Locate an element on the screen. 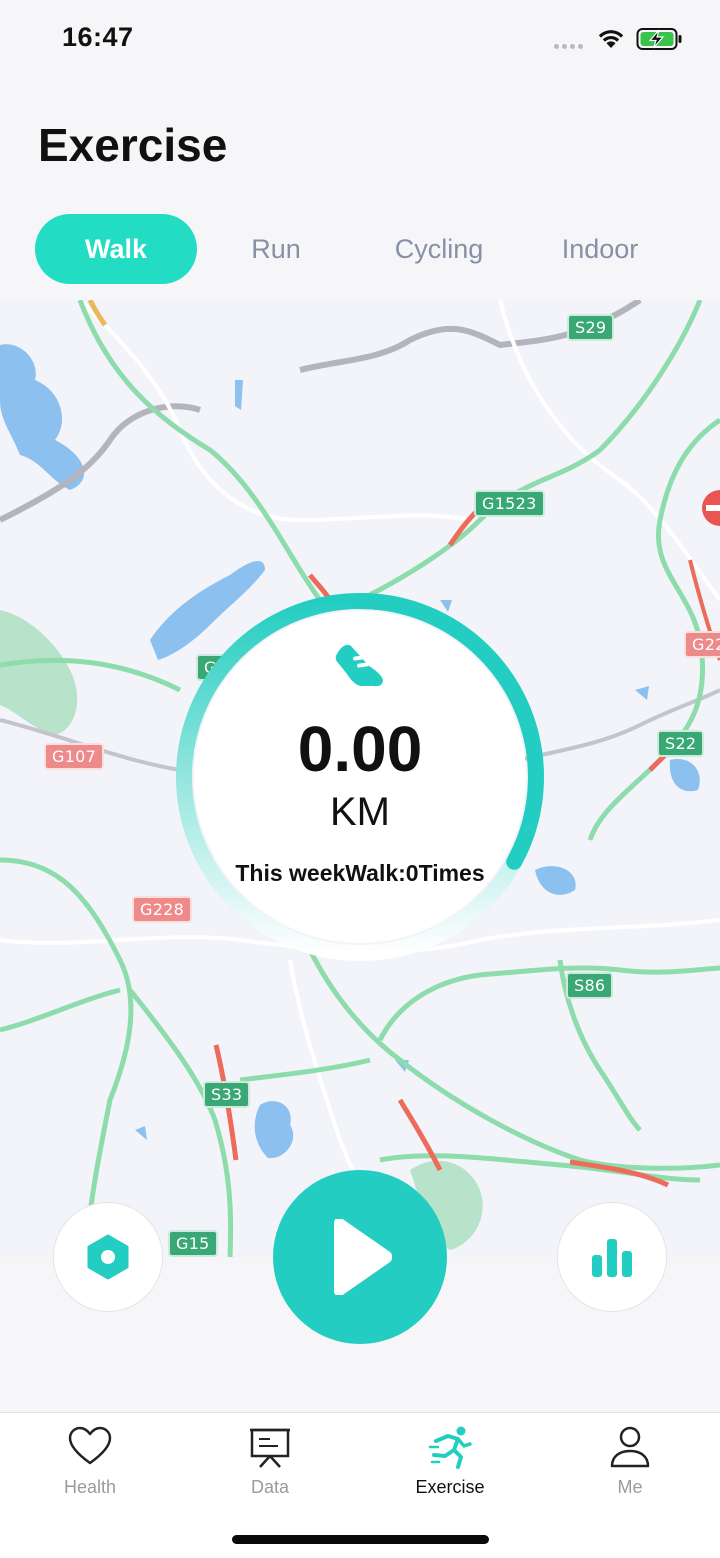  heart-icon is located at coordinates (90, 1445).